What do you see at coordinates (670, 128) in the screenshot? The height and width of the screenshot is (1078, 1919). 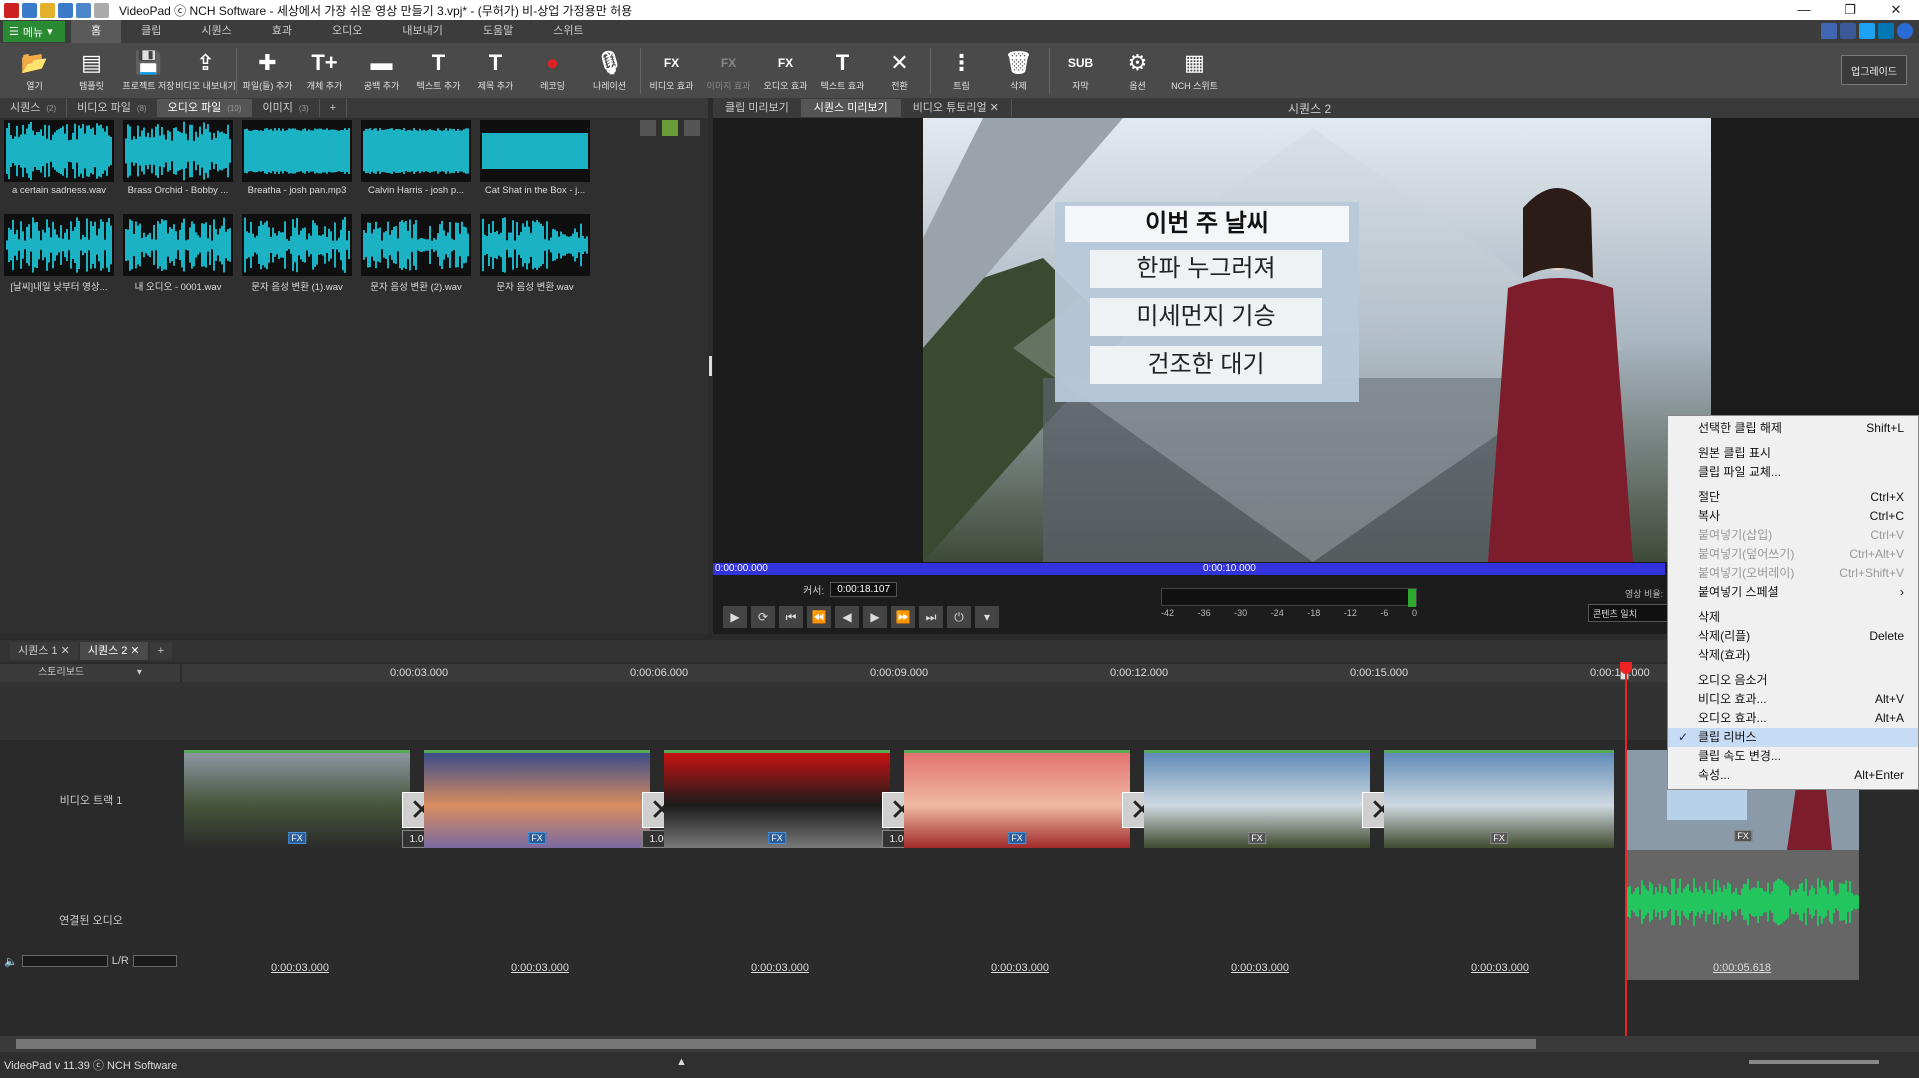 I see `add-folder-icon` at bounding box center [670, 128].